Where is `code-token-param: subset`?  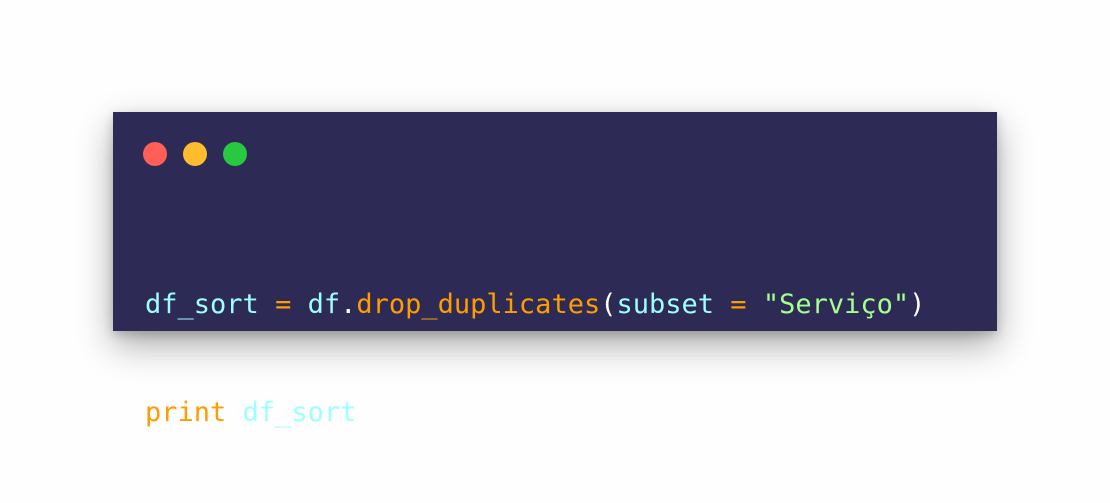 code-token-param: subset is located at coordinates (665, 304).